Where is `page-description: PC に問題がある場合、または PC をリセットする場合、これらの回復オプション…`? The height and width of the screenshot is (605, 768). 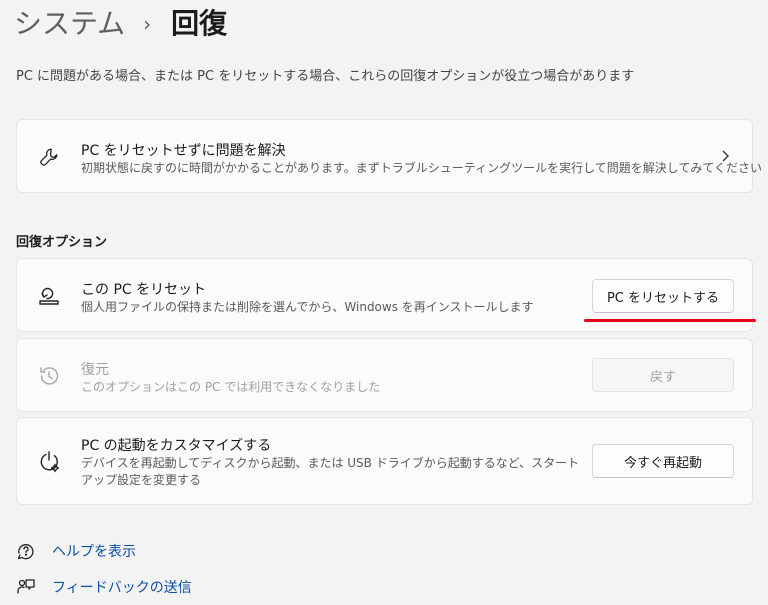 page-description: PC に問題がある場合、または PC をリセットする場合、これらの回復オプション… is located at coordinates (325, 76).